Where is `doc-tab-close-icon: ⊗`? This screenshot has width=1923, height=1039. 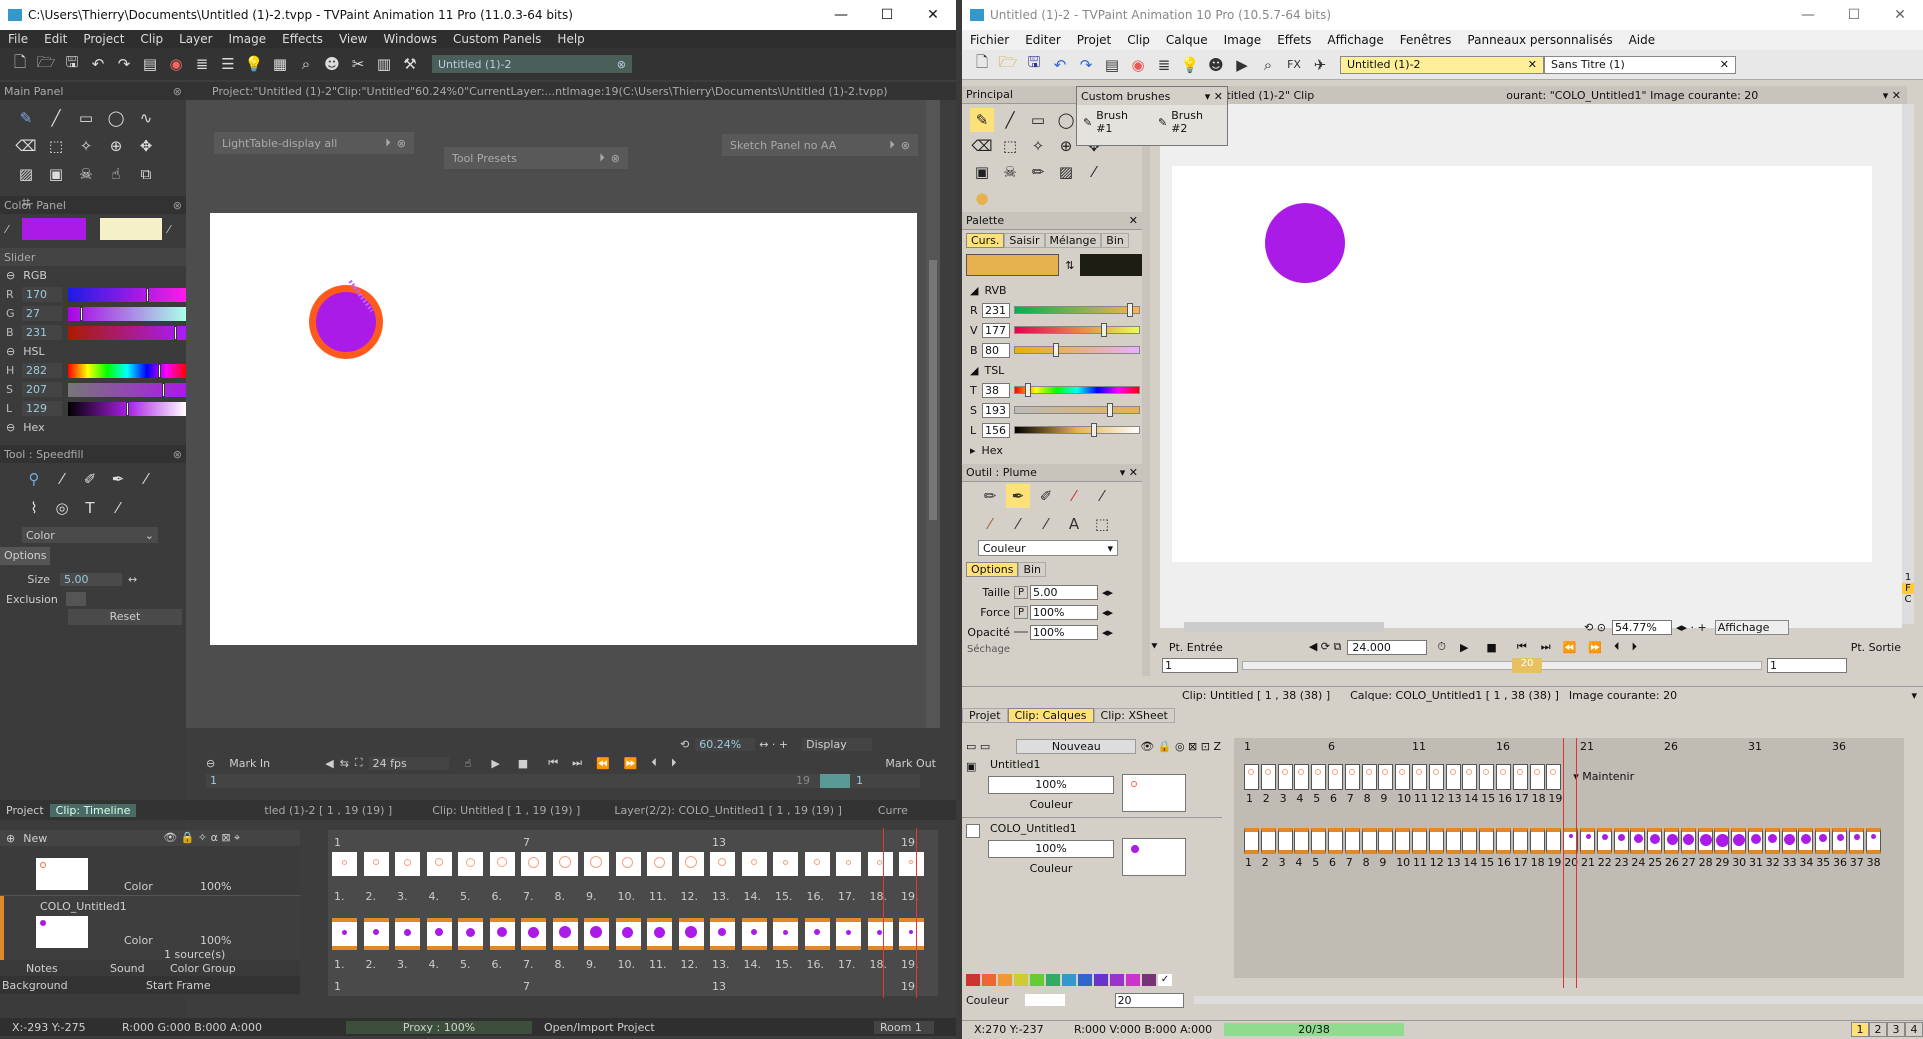
doc-tab-close-icon: ⊗ is located at coordinates (621, 64).